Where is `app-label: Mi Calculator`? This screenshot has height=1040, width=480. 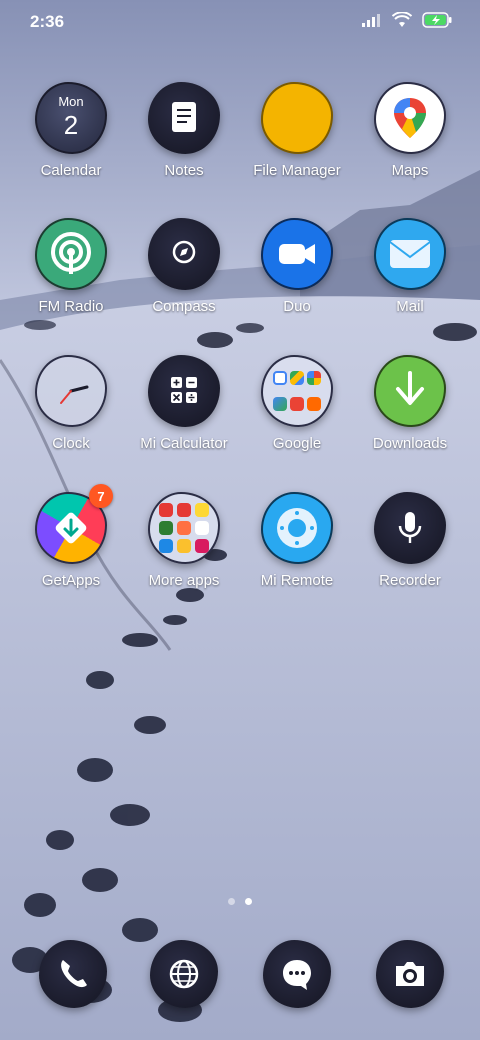
app-label: Mi Calculator is located at coordinates (184, 443).